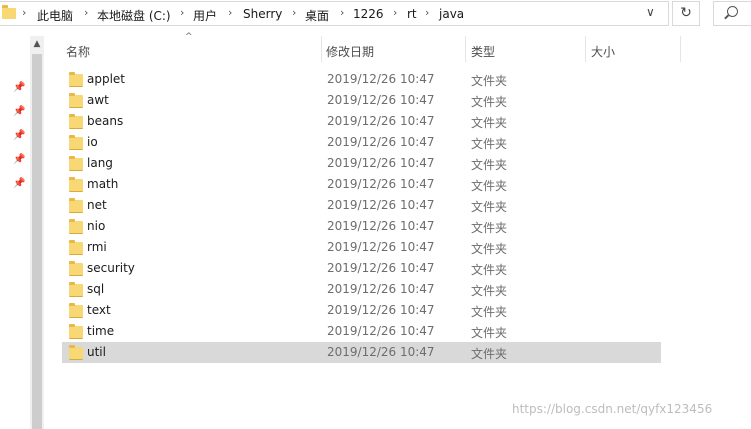  I want to click on watermark: https://blog.csdn.net/qyfx123456, so click(612, 409).